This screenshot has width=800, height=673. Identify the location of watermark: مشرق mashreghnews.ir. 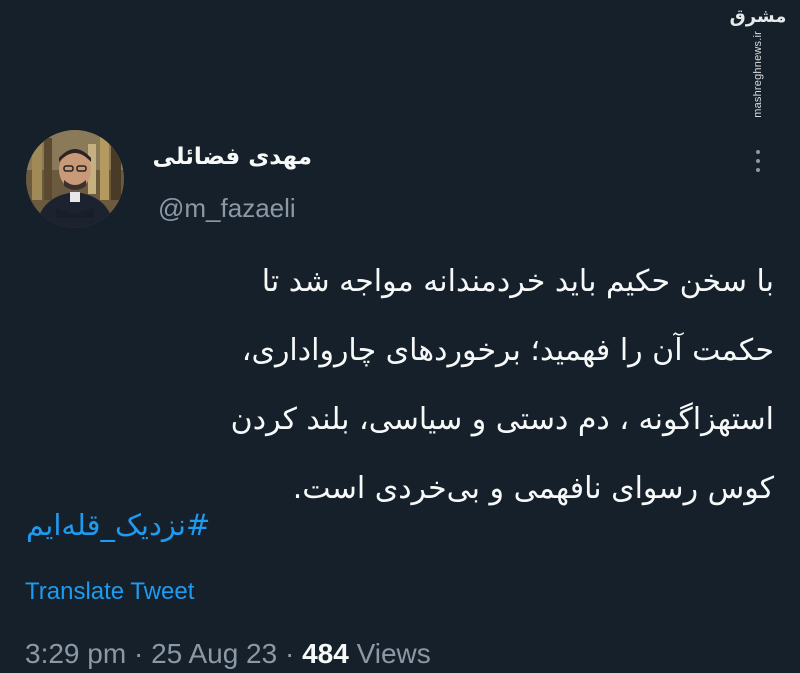
(758, 66).